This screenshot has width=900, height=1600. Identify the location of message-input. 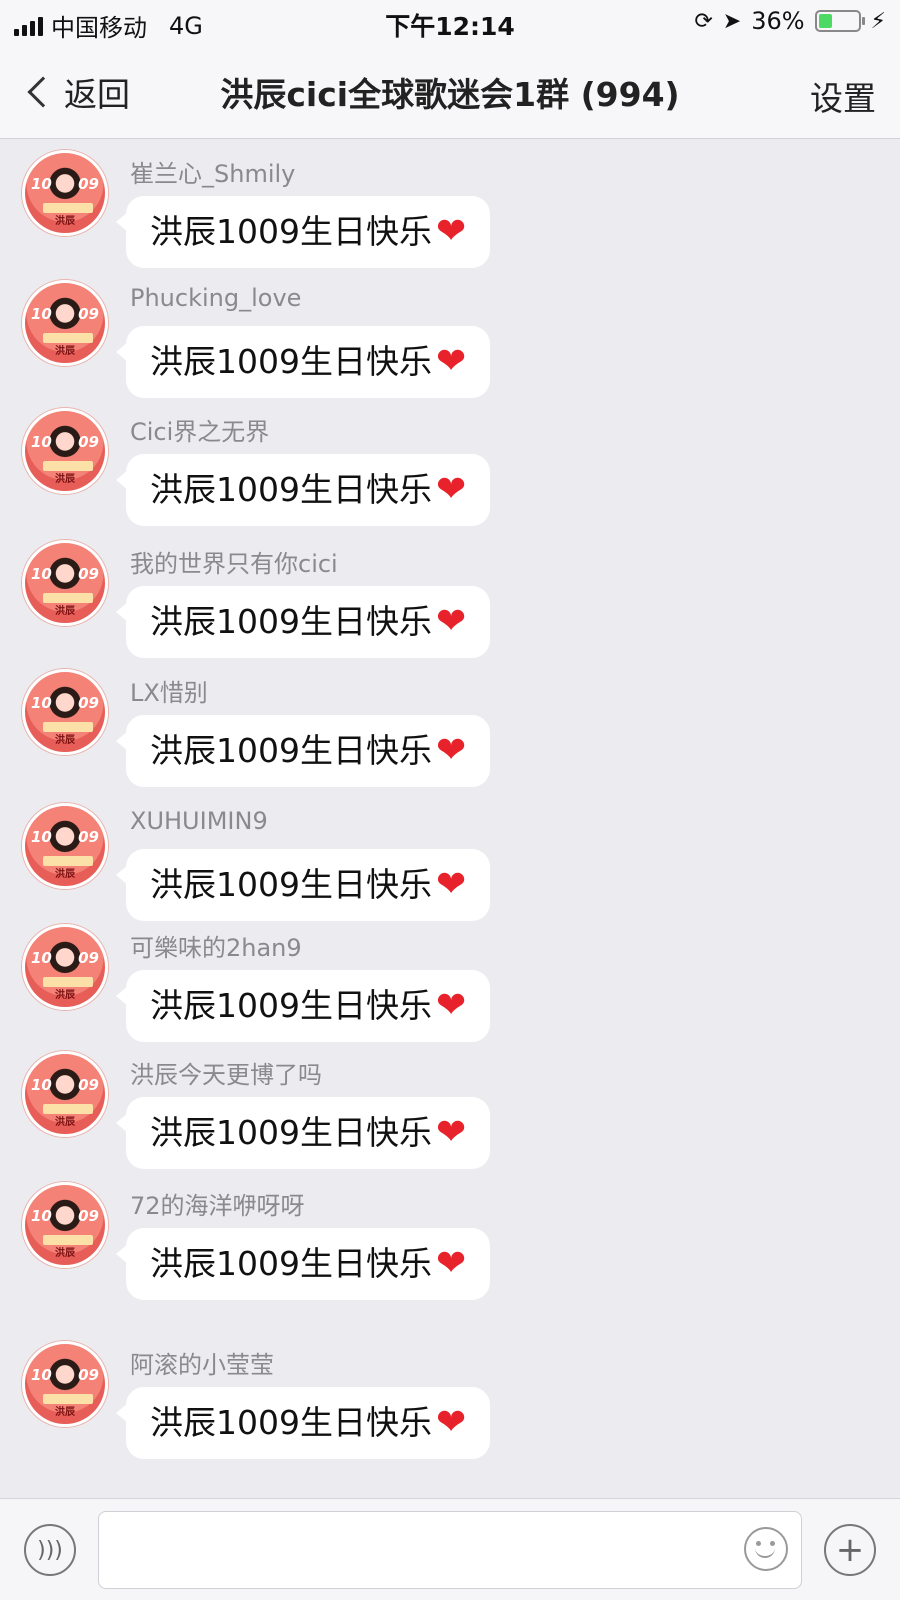
(450, 1550).